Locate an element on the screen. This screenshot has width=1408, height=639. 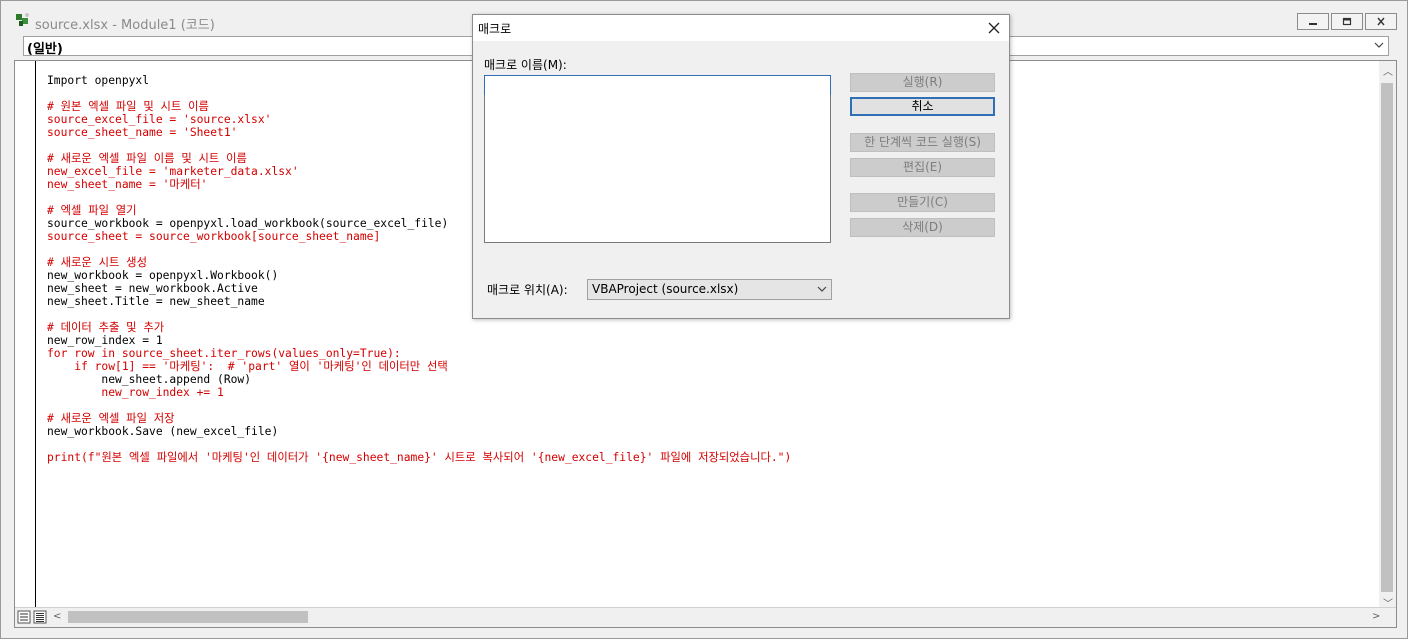
dialog-titlebar: 매크로 is located at coordinates (741, 28).